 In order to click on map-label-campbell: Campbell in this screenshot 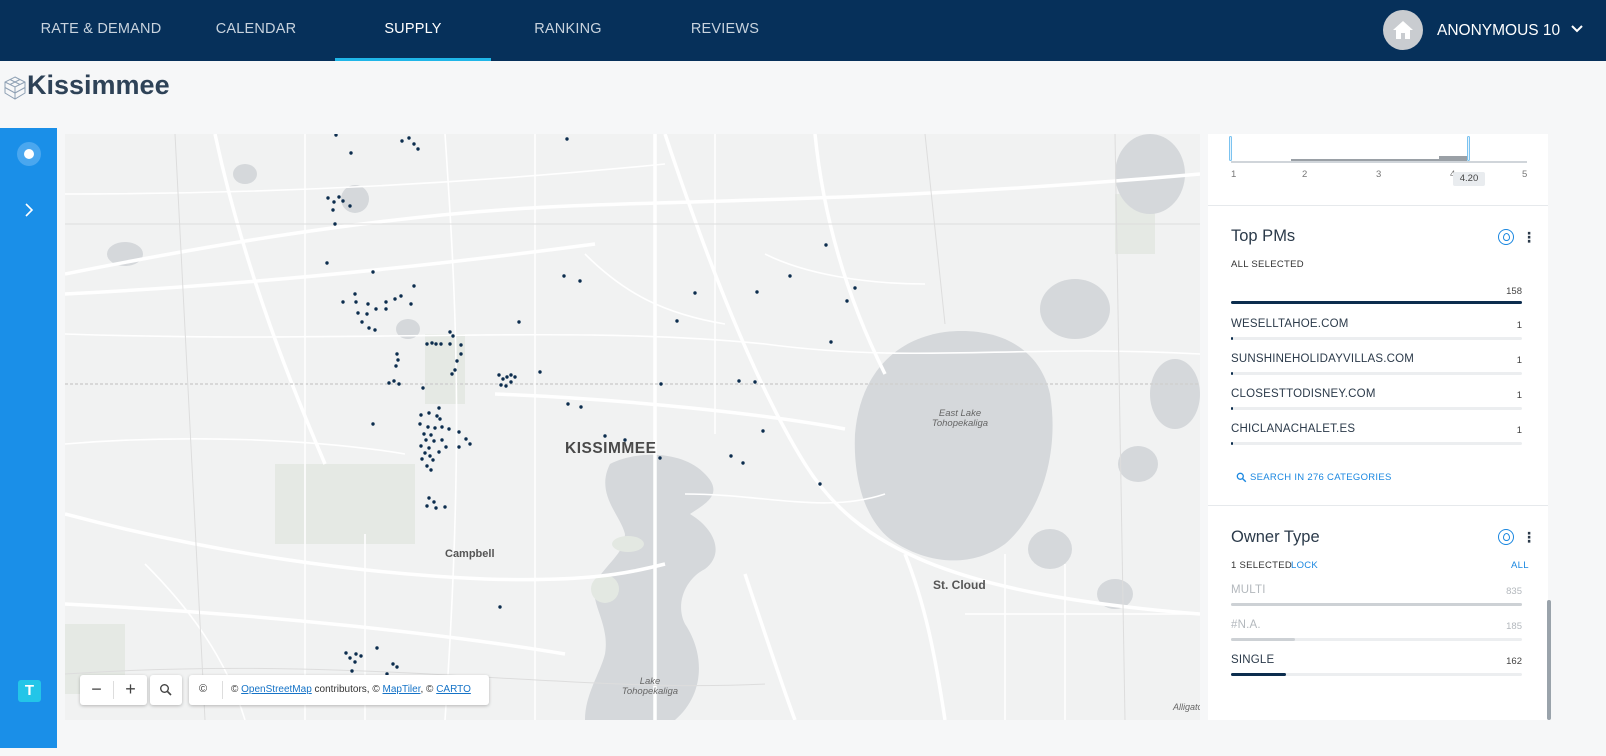, I will do `click(470, 554)`.